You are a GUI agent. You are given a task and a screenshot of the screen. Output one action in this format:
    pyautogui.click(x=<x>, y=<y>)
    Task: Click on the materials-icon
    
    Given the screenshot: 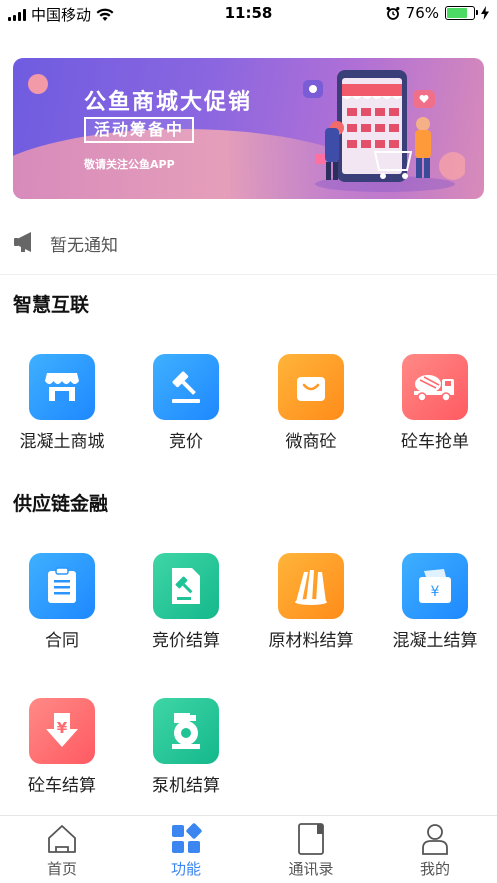 What is the action you would take?
    pyautogui.click(x=311, y=586)
    